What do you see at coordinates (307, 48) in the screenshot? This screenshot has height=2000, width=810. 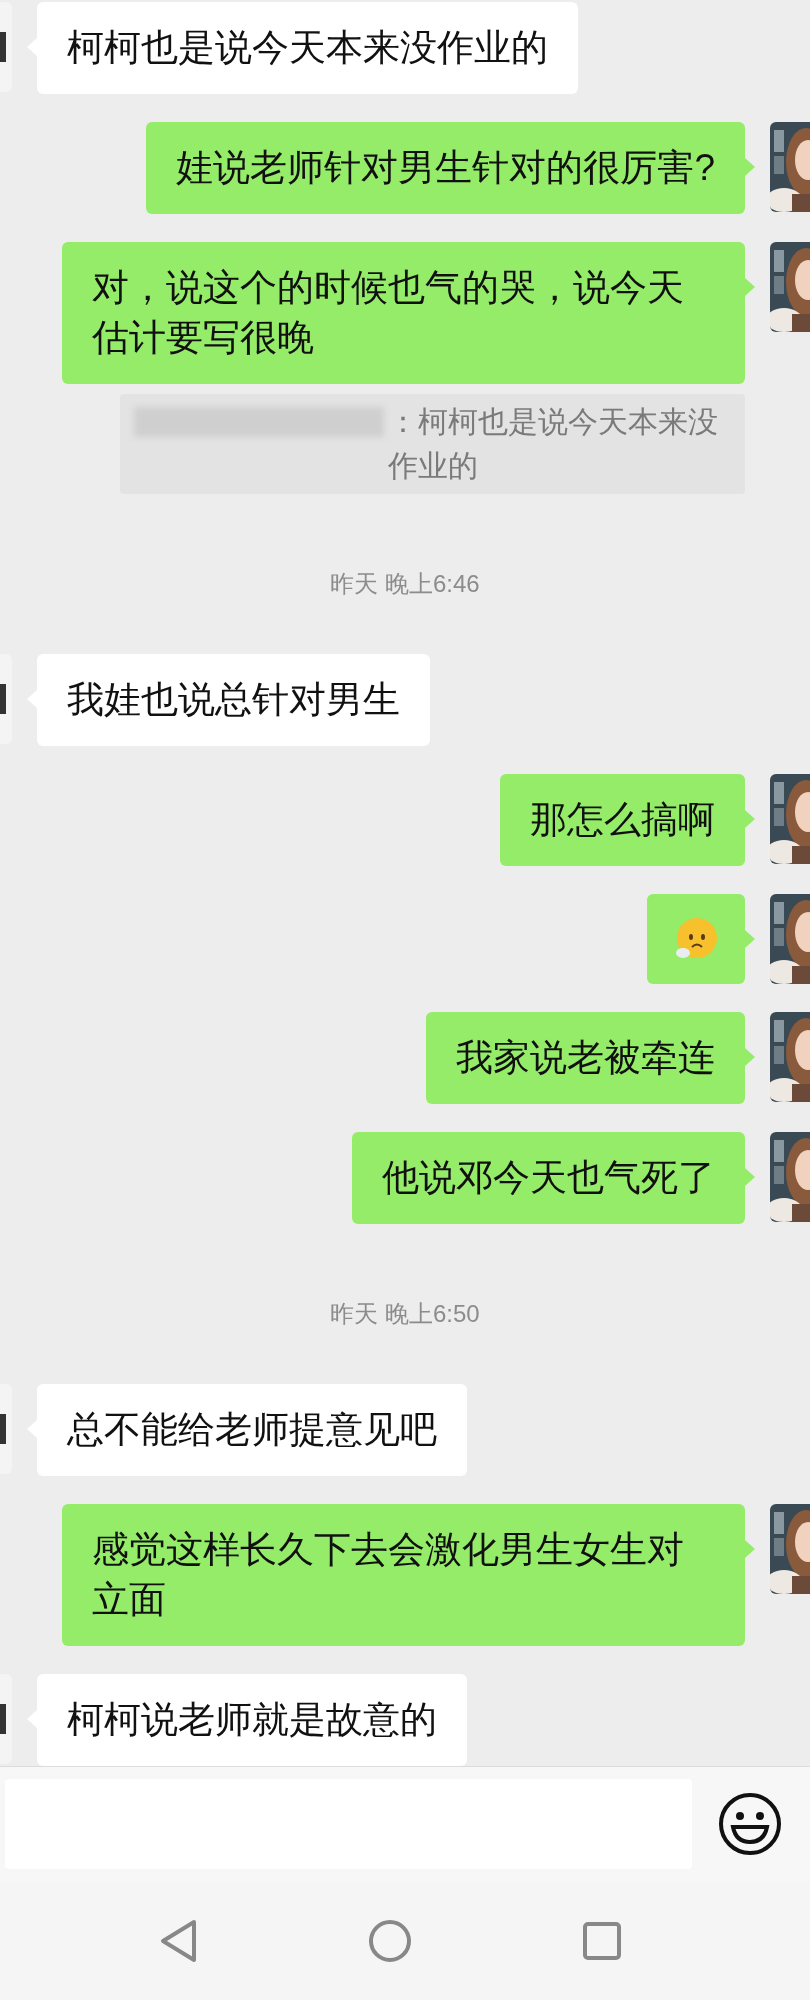 I see `message-bubble: 柯柯也是说今天本来没作业的` at bounding box center [307, 48].